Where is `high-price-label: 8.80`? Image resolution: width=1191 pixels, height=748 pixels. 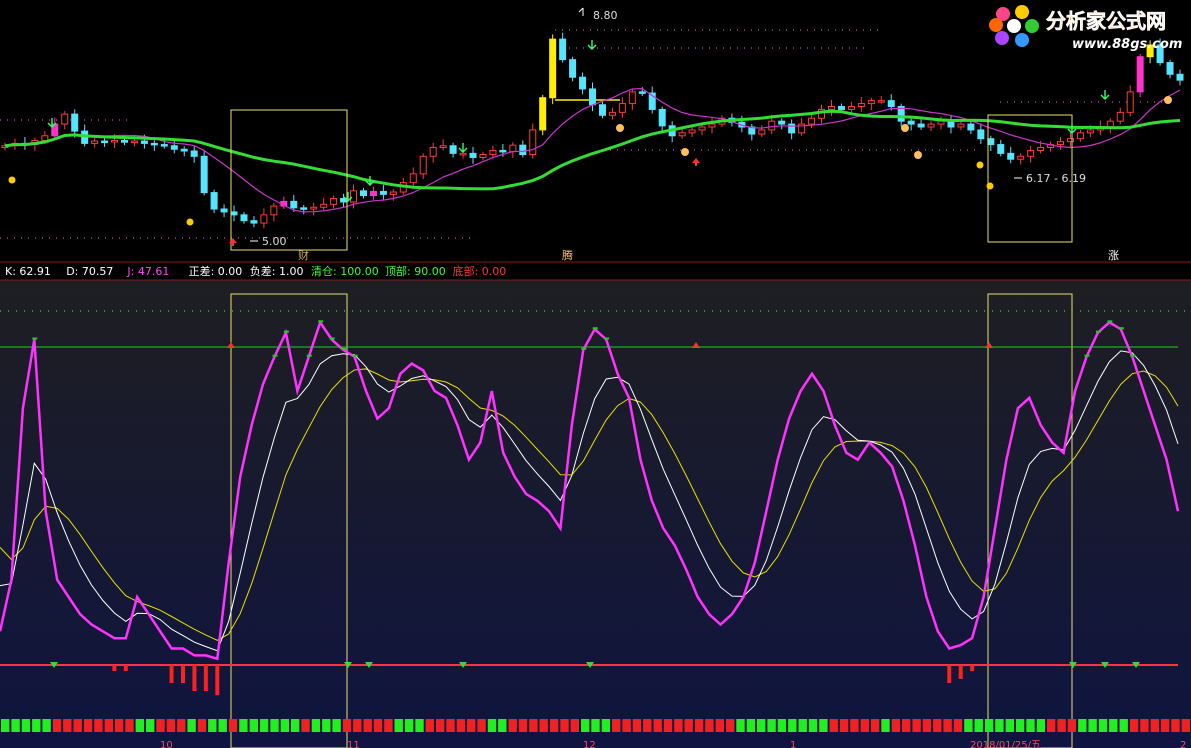
high-price-label: 8.80 is located at coordinates (605, 15).